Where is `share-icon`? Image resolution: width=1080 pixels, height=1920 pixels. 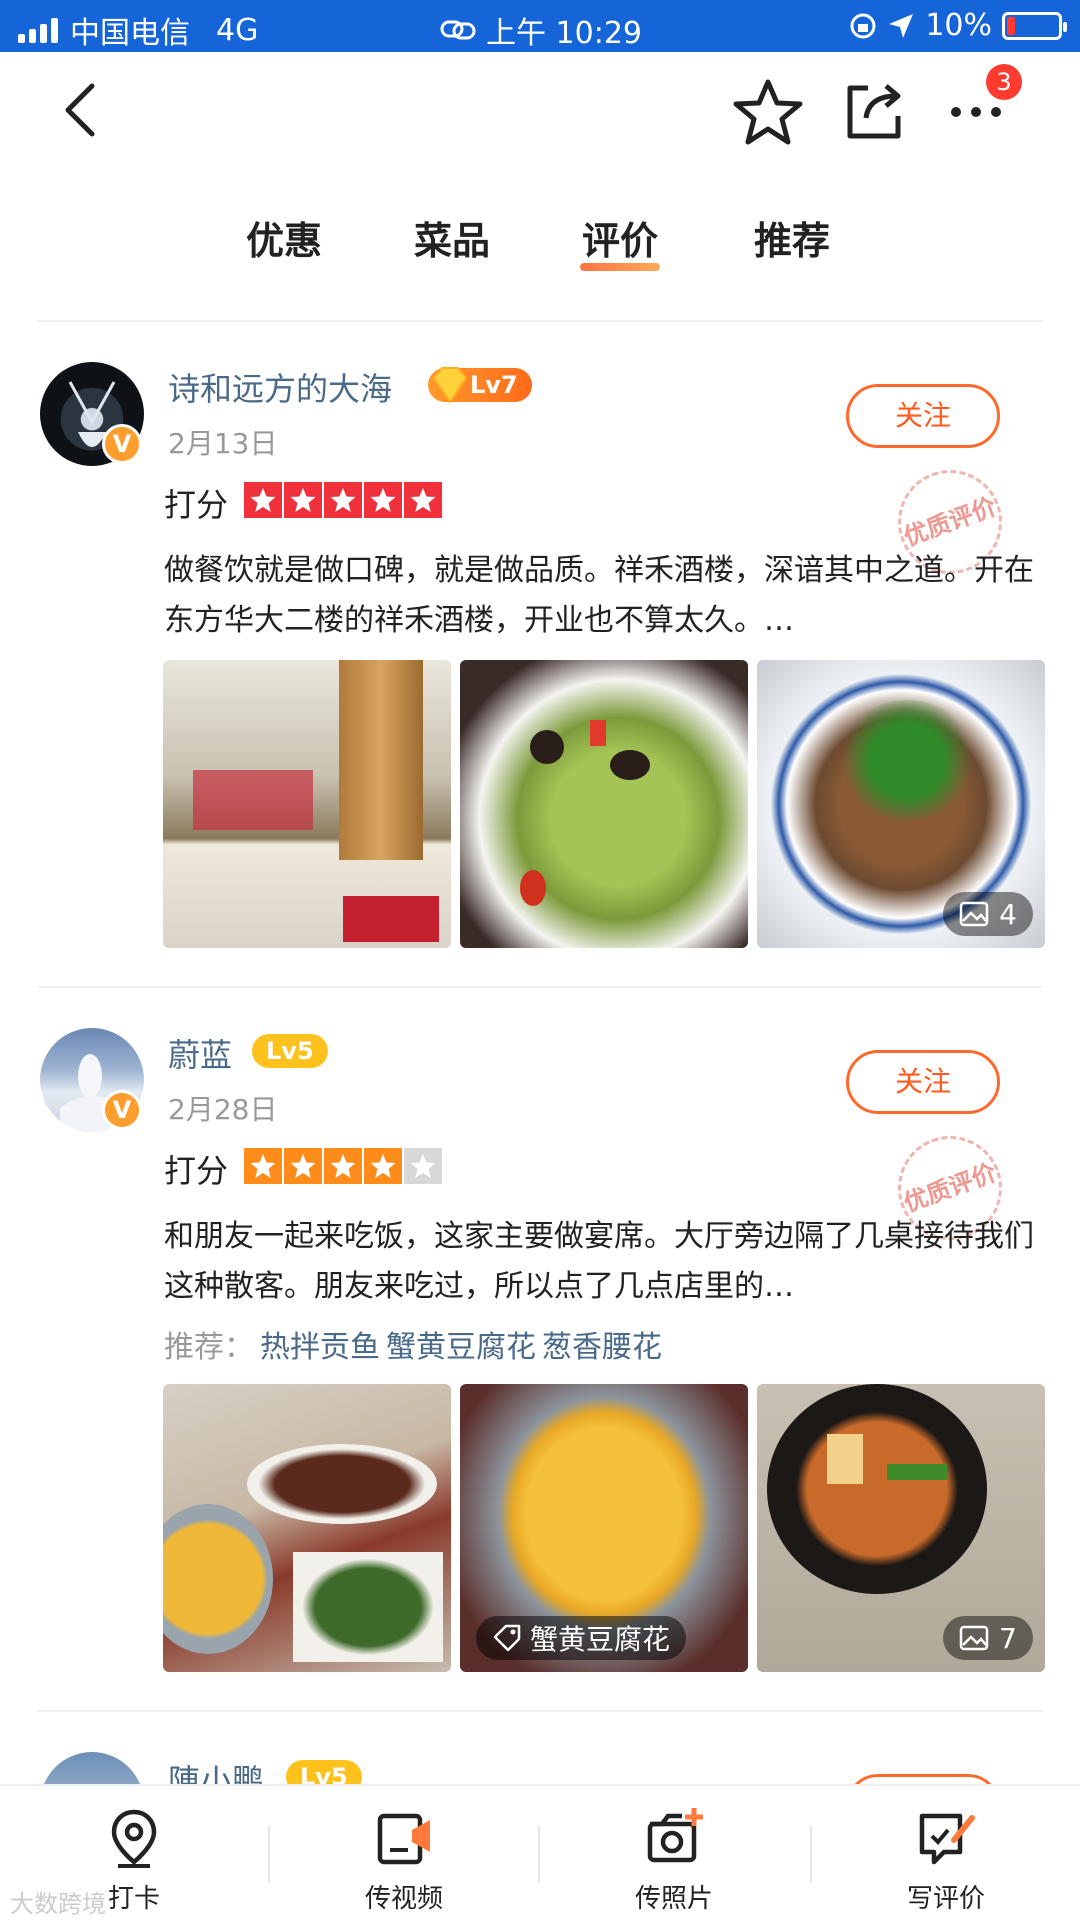 share-icon is located at coordinates (874, 110).